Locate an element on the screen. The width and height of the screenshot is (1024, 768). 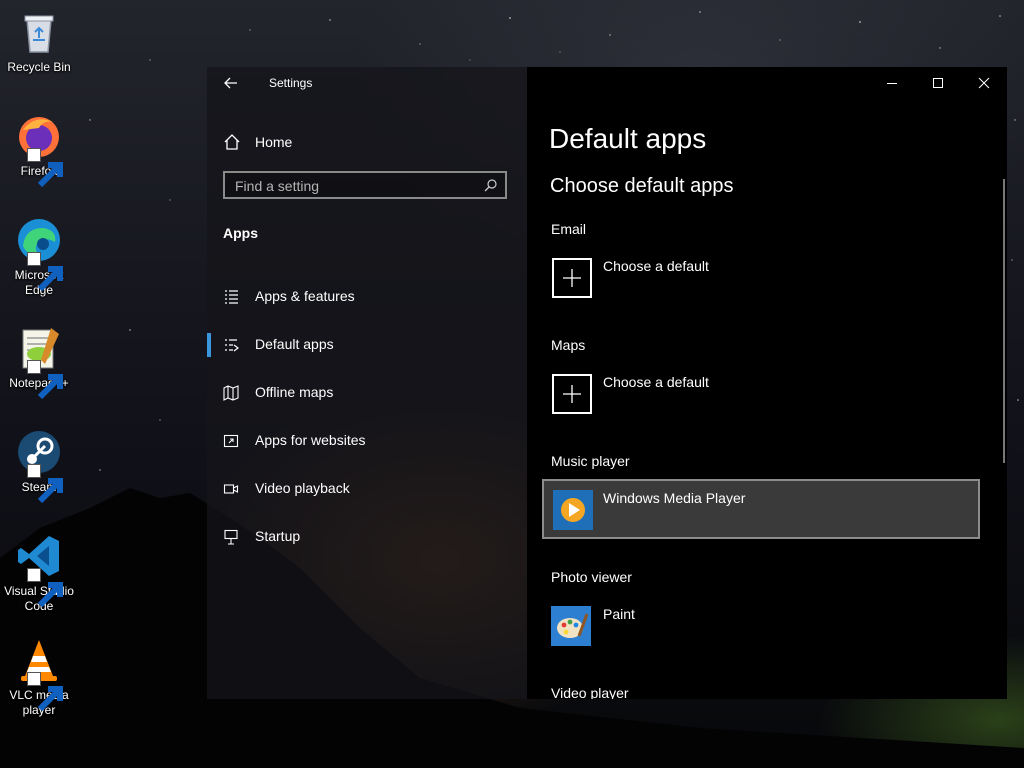
category-label-video-player: Video player is located at coordinates (590, 692).